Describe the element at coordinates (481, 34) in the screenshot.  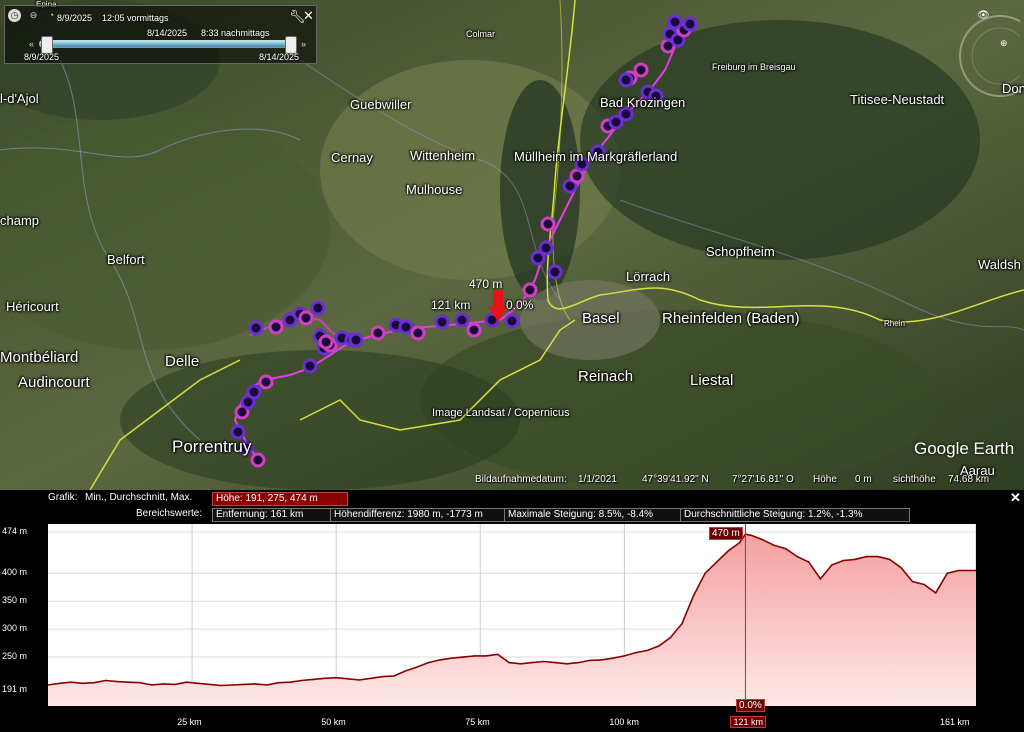
I see `place-label: Colmar` at that location.